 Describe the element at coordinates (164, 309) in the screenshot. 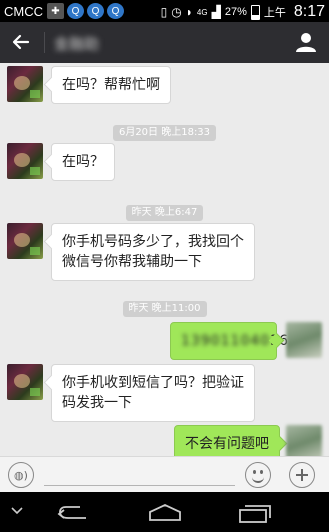

I see `timestamp-label: 昨天 晚上11:00` at that location.